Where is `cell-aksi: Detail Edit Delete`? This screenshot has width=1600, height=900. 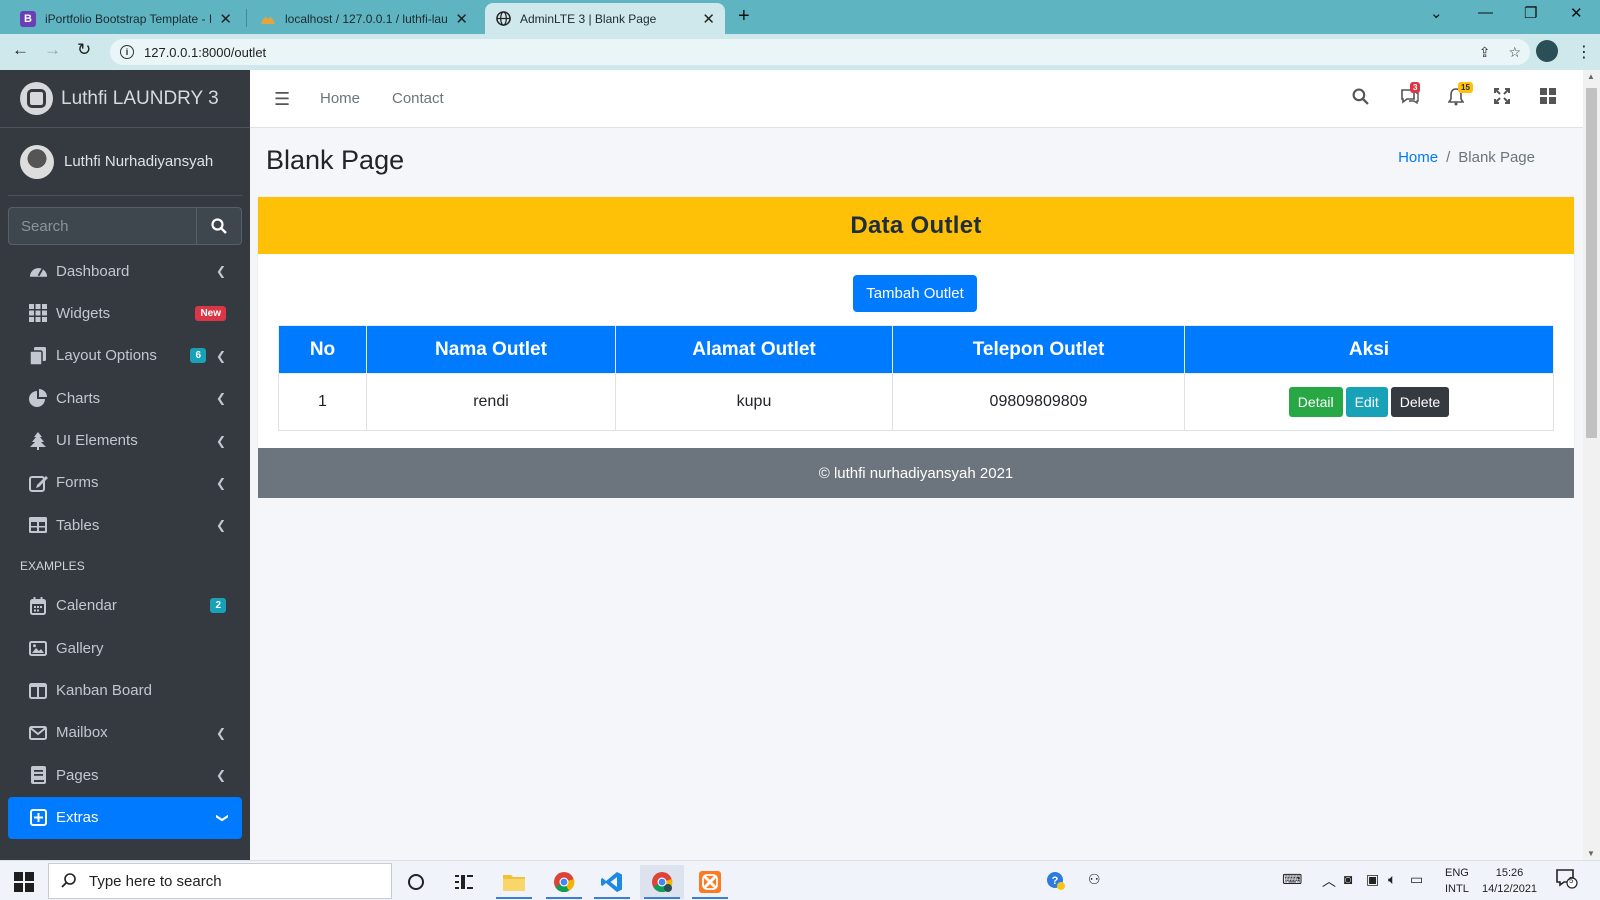 cell-aksi: Detail Edit Delete is located at coordinates (1369, 402).